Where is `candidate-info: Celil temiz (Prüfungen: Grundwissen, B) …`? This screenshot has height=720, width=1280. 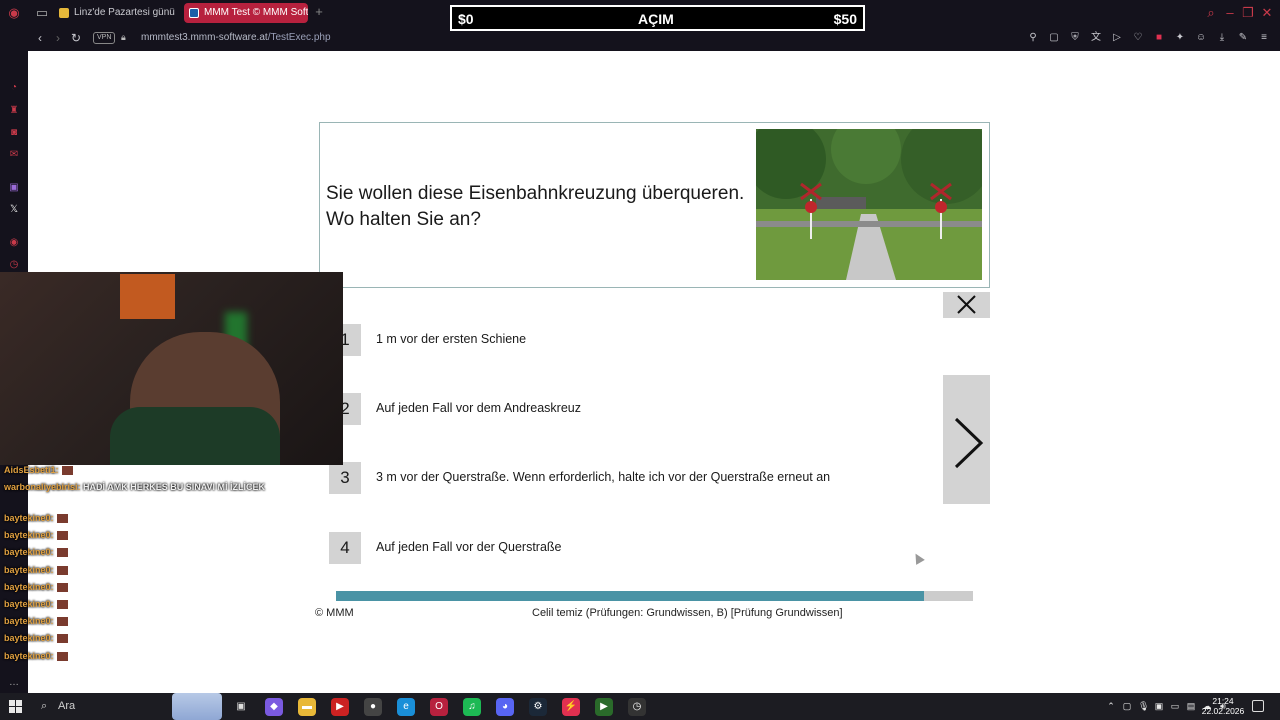
candidate-info: Celil temiz (Prüfungen: Grundwissen, B) … is located at coordinates (687, 613).